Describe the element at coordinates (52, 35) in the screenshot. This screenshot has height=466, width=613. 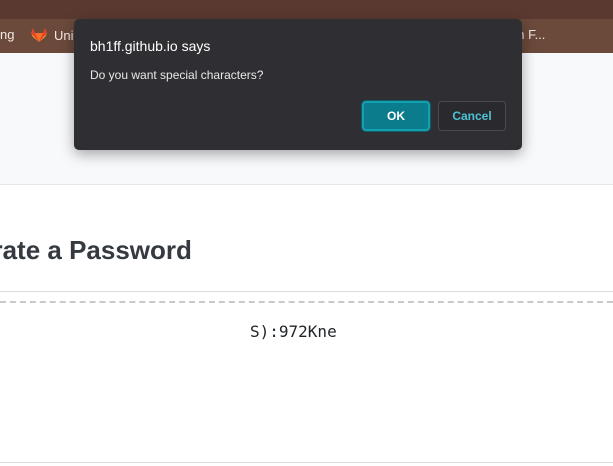
I see `bookmark-item-gitlab: Uni` at that location.